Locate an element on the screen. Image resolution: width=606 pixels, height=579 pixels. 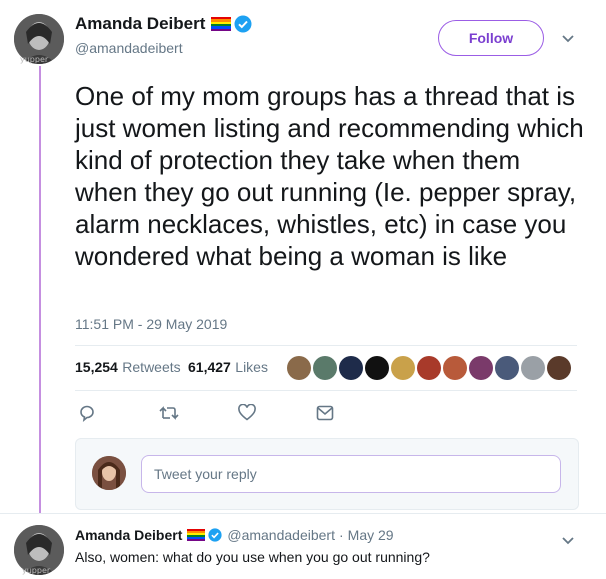
like-icon is located at coordinates (247, 412).